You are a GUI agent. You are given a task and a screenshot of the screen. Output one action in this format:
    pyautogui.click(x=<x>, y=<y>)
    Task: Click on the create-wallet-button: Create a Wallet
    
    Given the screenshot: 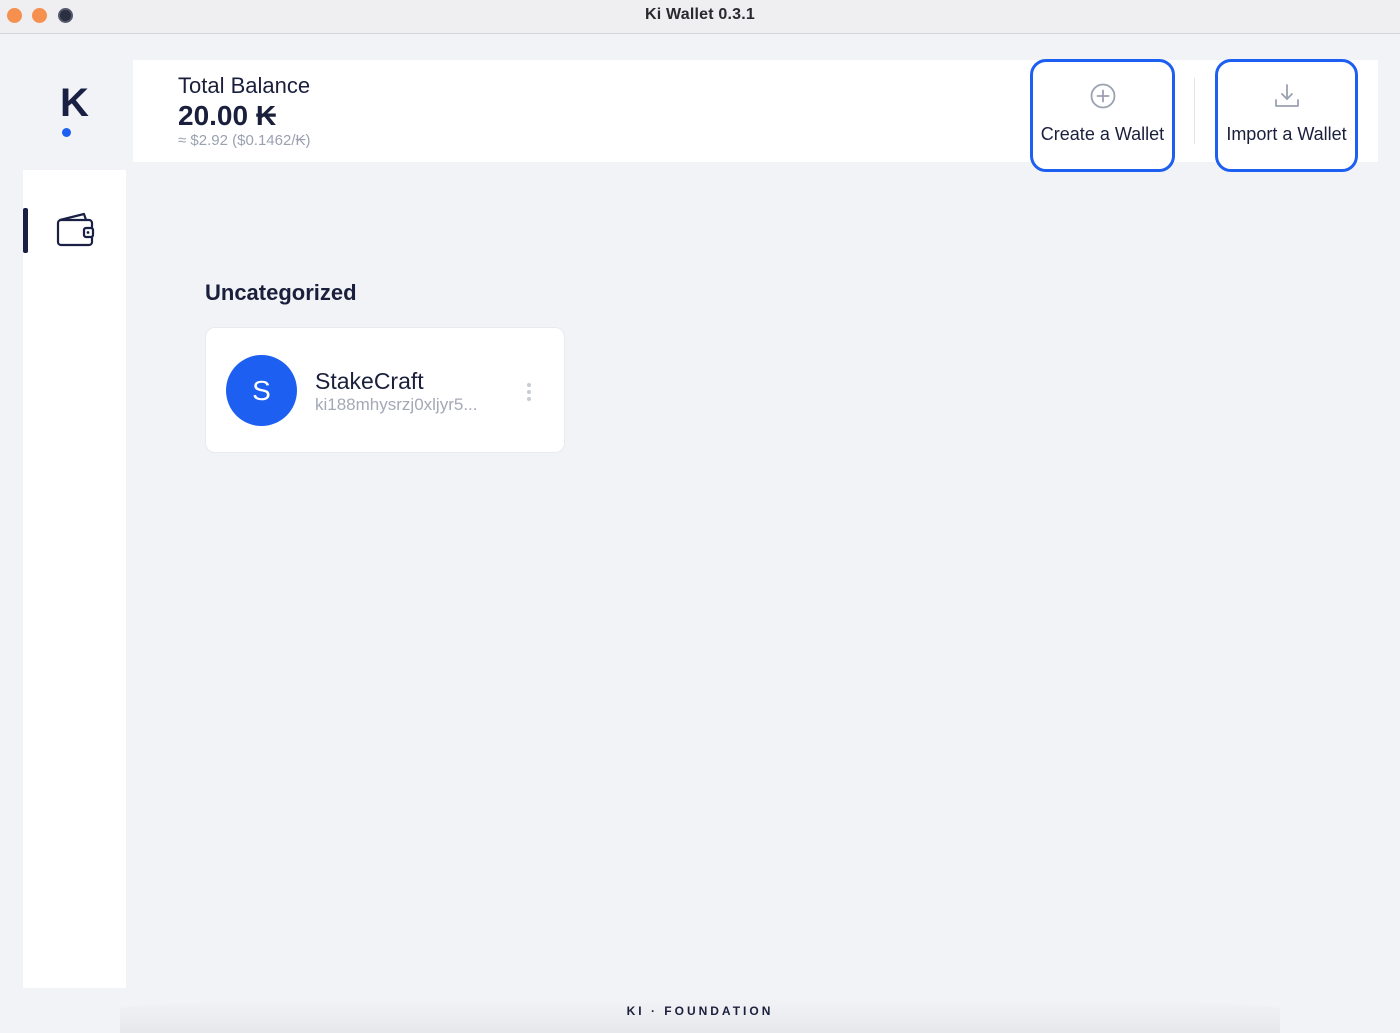 What is the action you would take?
    pyautogui.click(x=1102, y=115)
    